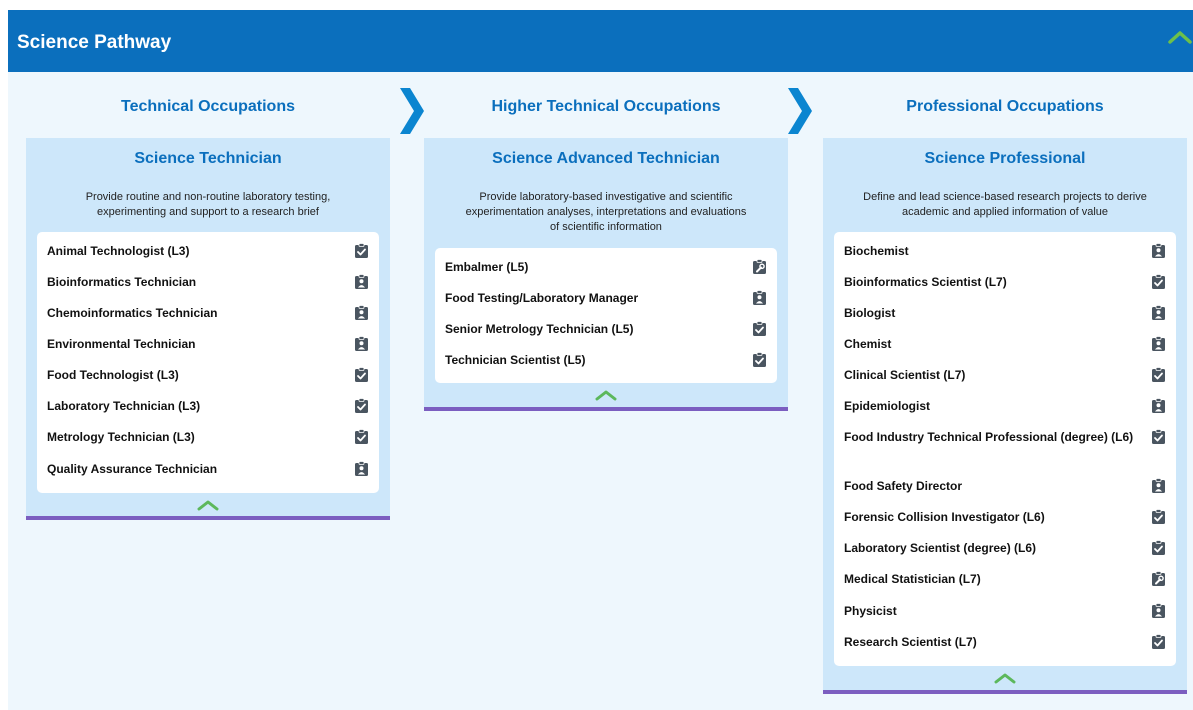 This screenshot has height=710, width=1193. I want to click on list-item-label: Embalmer (L5), so click(487, 267).